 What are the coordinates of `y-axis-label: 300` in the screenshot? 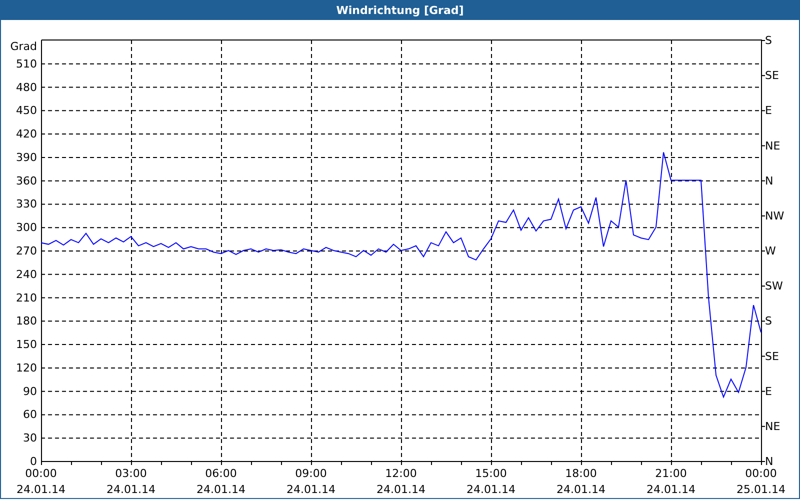 It's located at (26, 227).